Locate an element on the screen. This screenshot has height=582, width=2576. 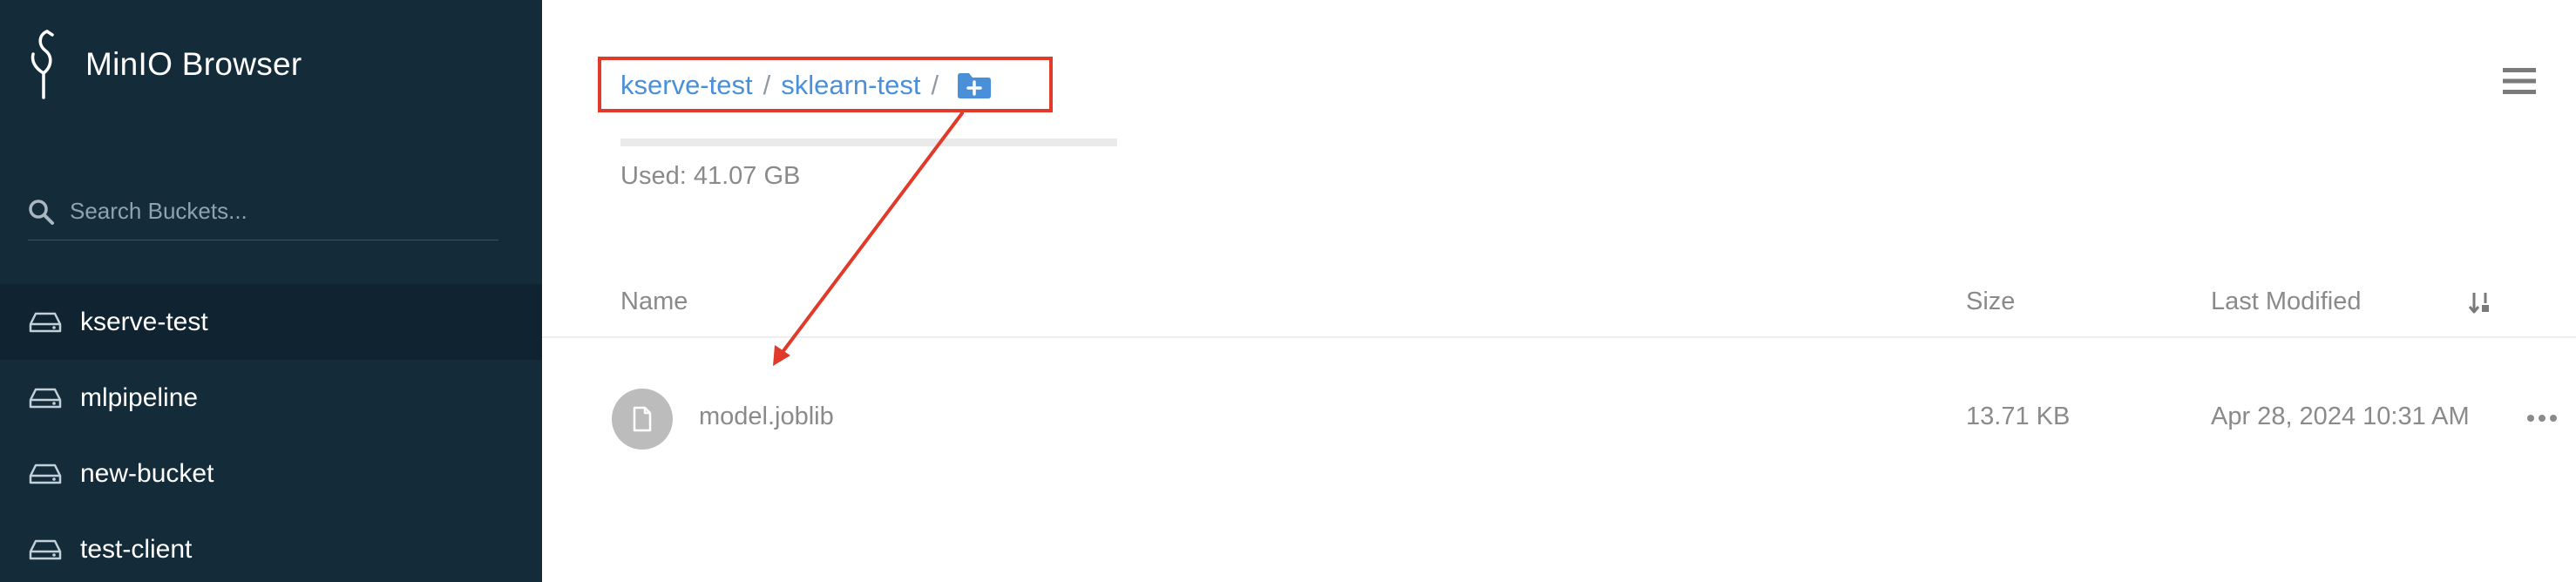
bucket-item-kserve-test: kserve-test is located at coordinates (271, 322).